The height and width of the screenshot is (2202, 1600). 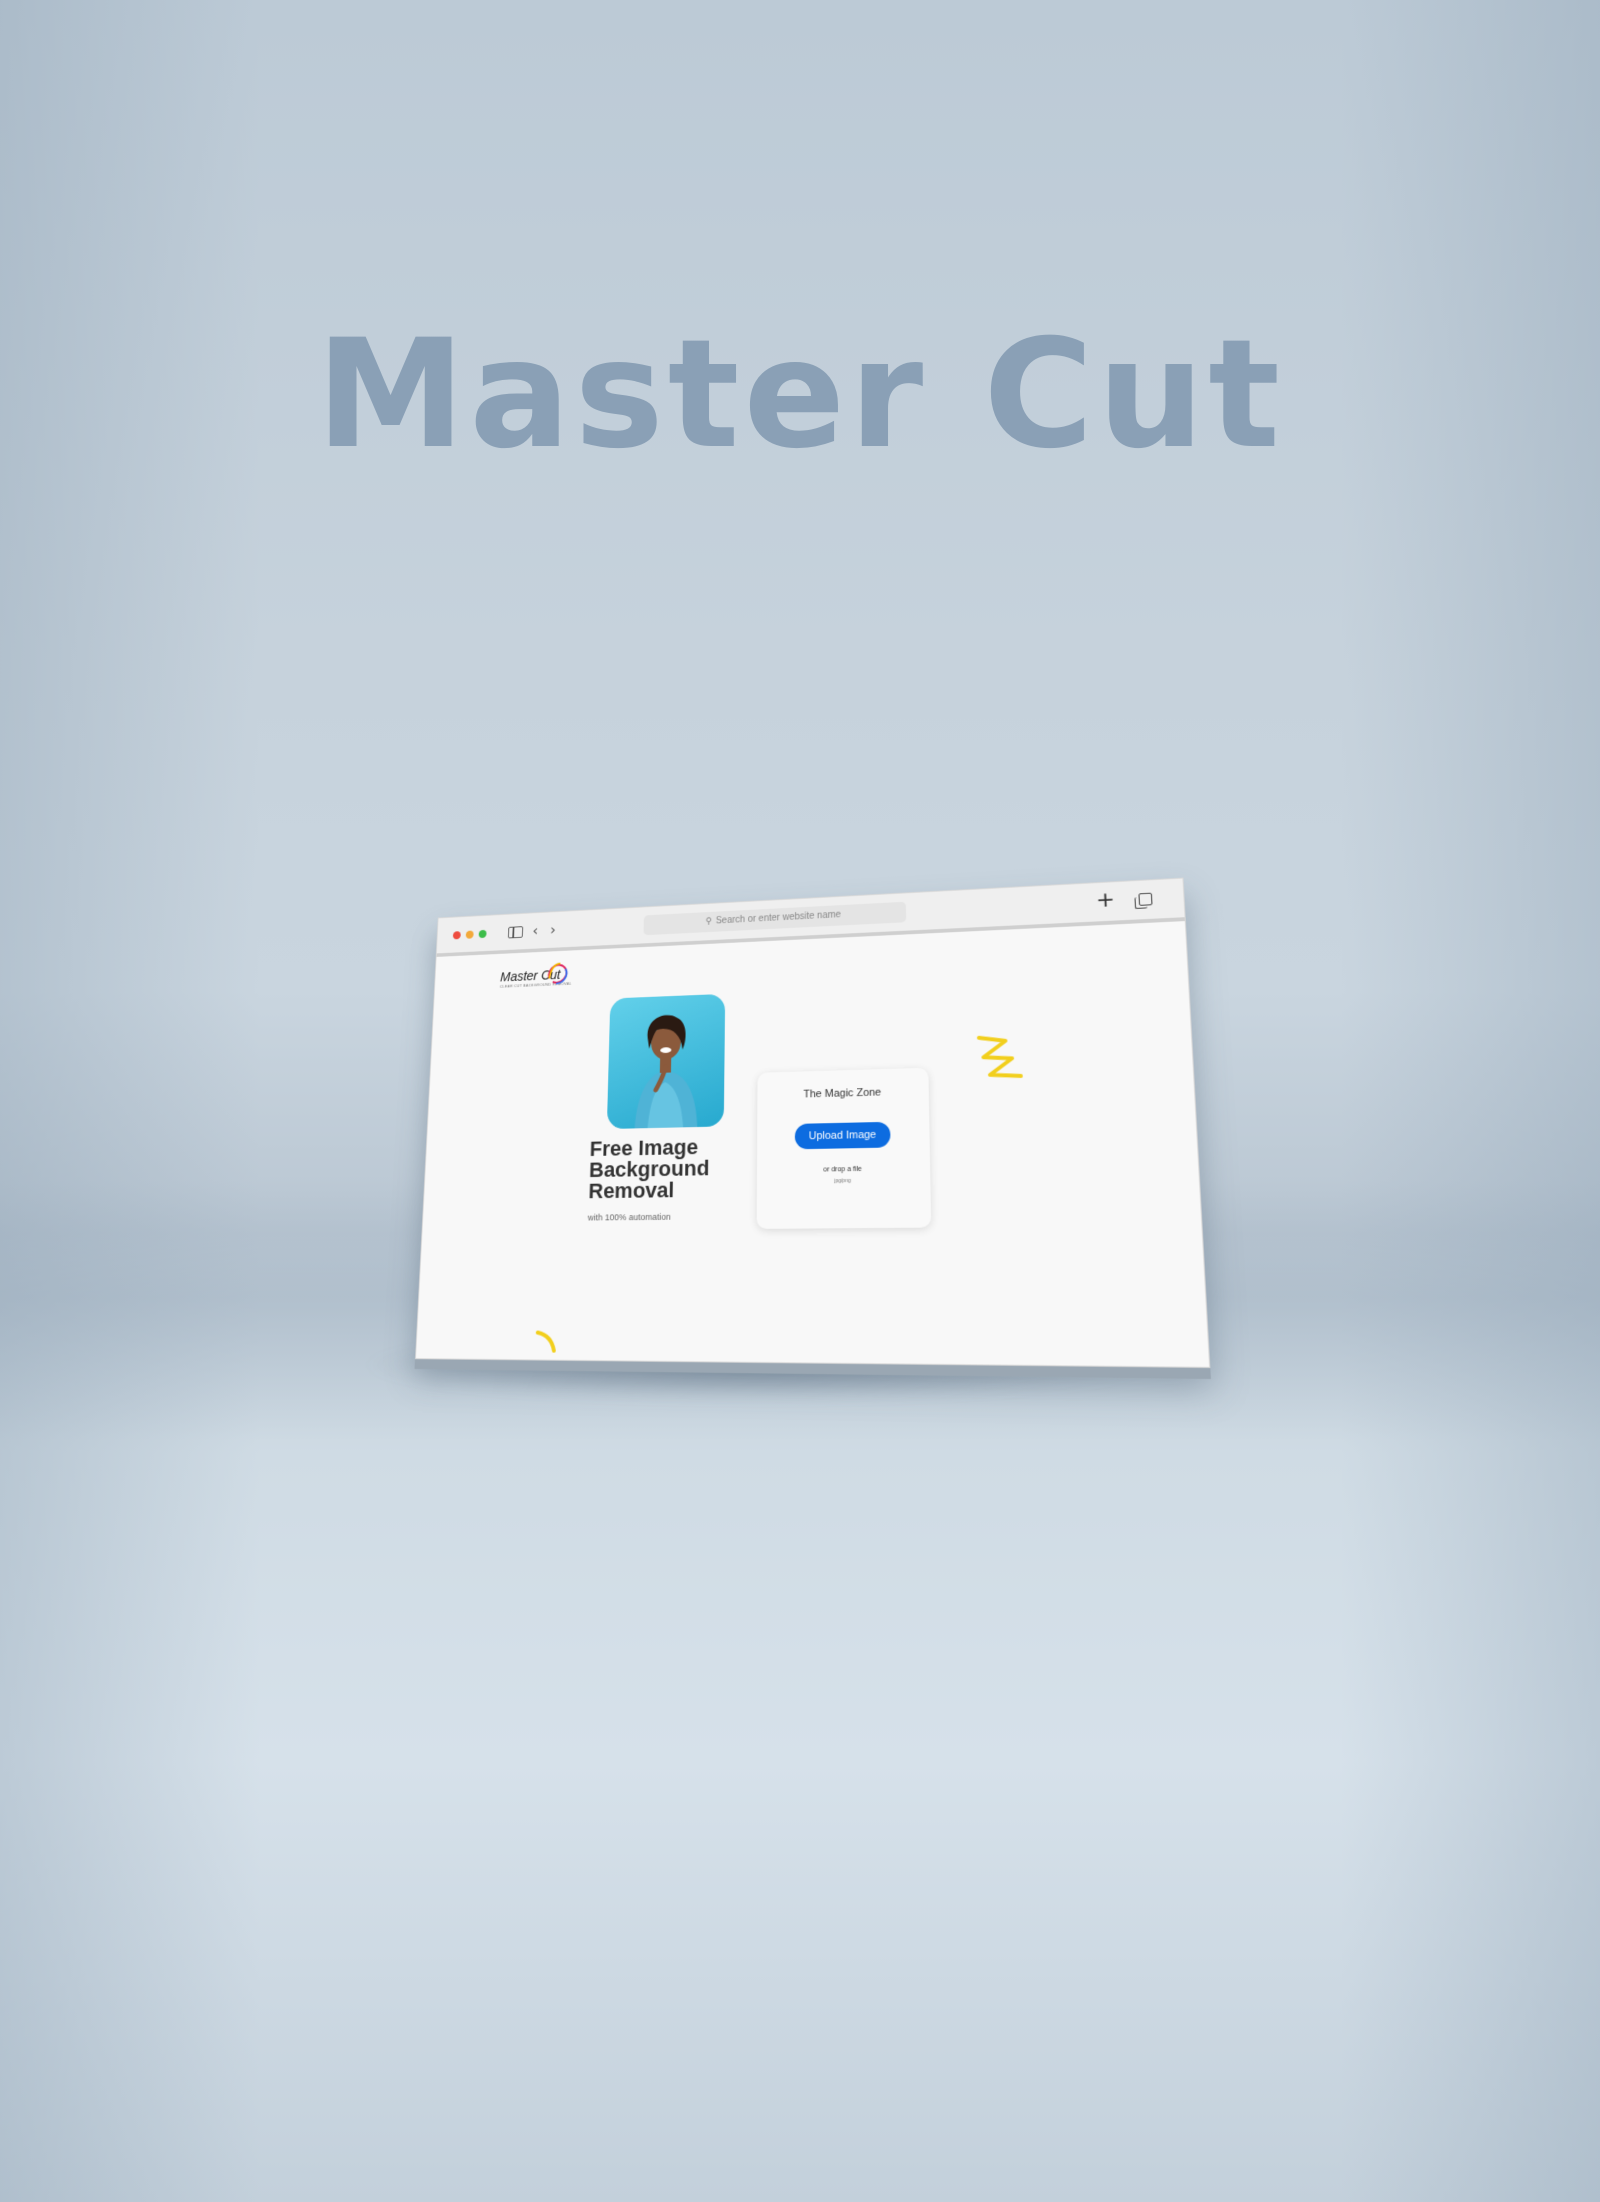 I want to click on drop-file-hint: or drop a file, so click(x=842, y=1169).